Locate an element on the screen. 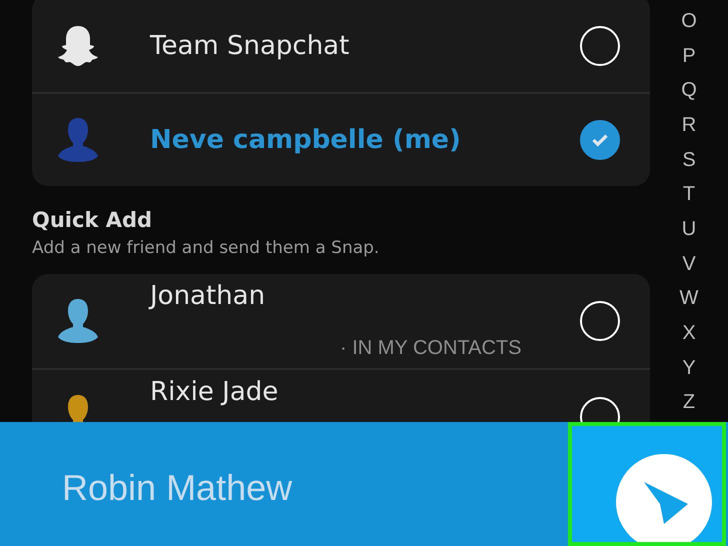 The image size is (728, 546). index-letter: Q is located at coordinates (689, 92).